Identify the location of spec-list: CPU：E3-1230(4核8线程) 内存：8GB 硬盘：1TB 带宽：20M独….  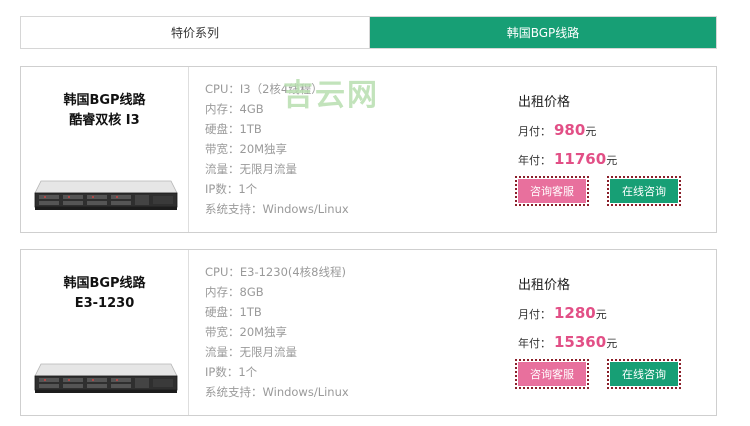
(277, 332).